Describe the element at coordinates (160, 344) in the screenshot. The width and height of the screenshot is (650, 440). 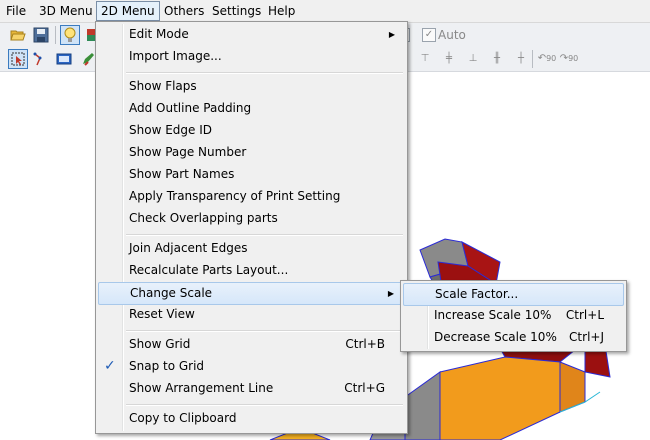
I see `menu-item-label: Show Grid` at that location.